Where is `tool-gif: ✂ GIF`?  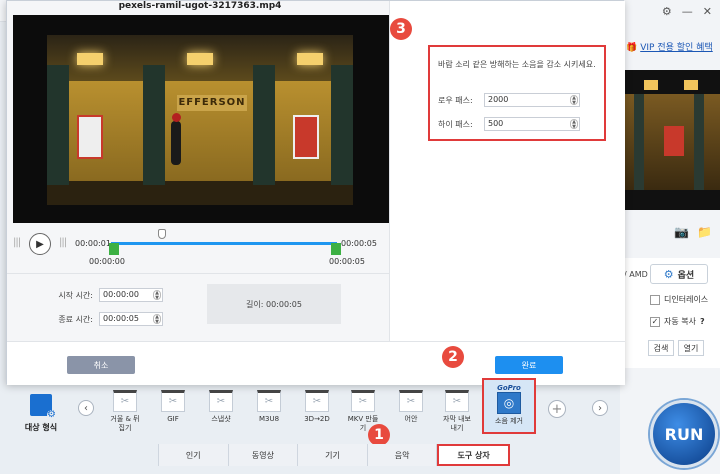 tool-gif: ✂ GIF is located at coordinates (173, 407).